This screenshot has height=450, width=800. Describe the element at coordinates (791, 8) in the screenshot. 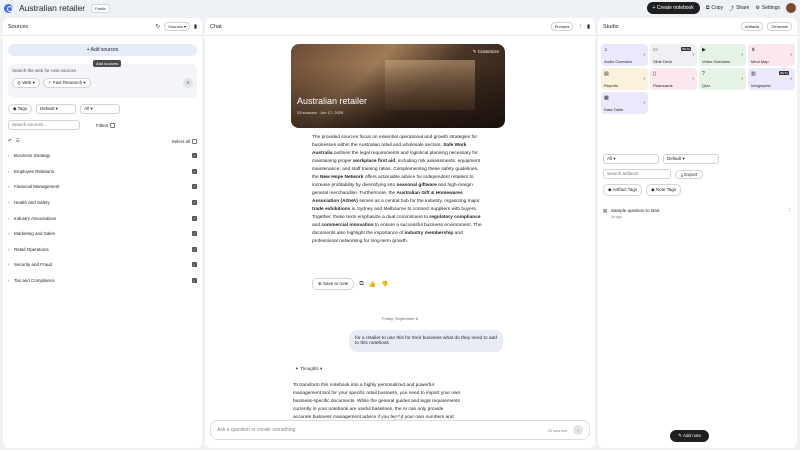

I see `avatar` at that location.